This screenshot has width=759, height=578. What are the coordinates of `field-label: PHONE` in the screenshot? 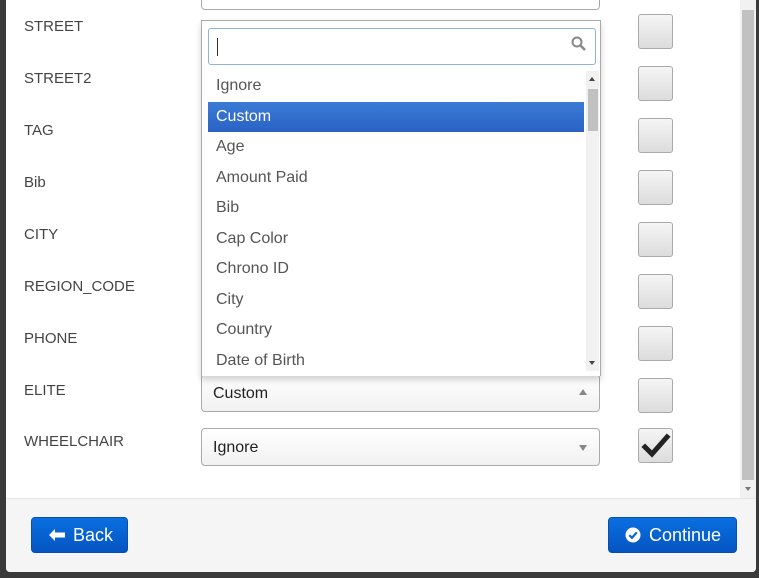 It's located at (51, 338).